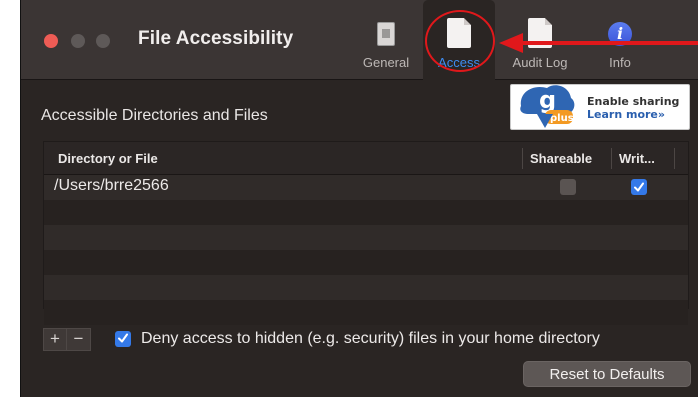 The width and height of the screenshot is (698, 397). I want to click on add-remove-control: + −, so click(67, 339).